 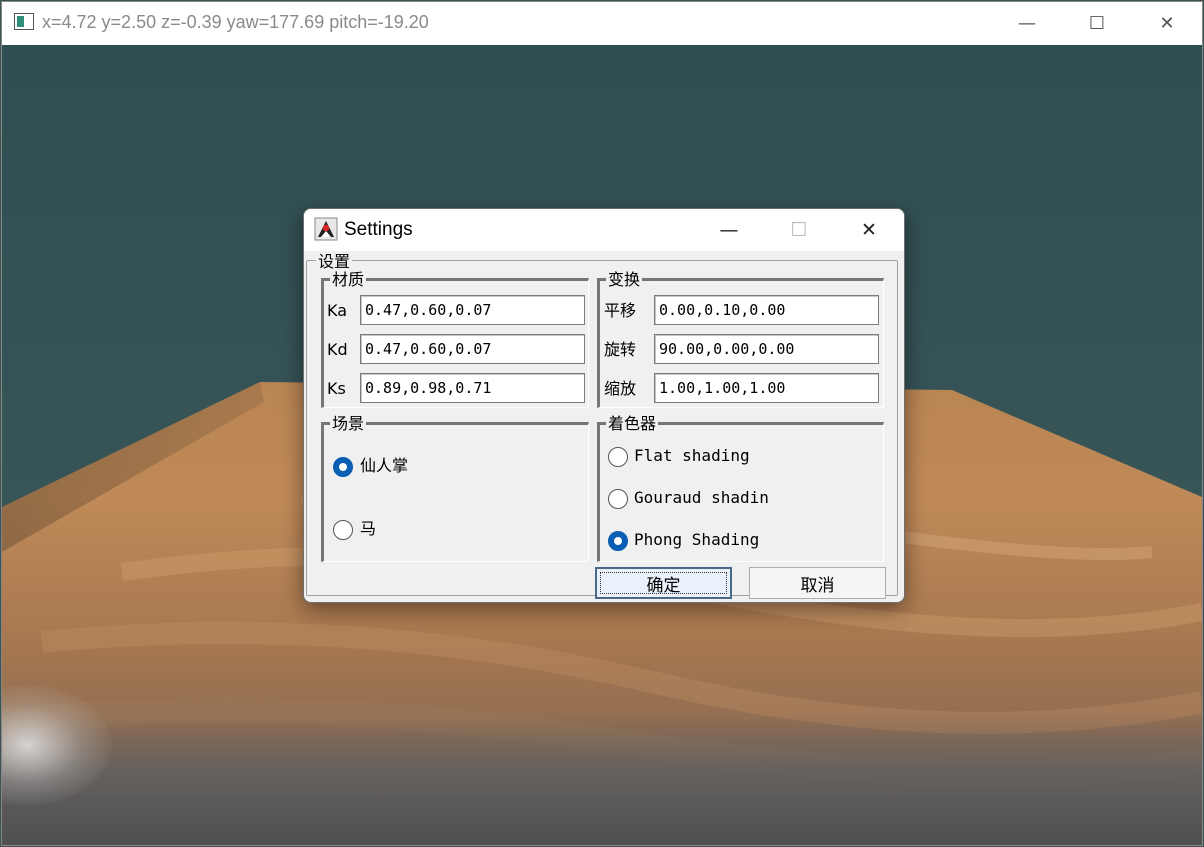 What do you see at coordinates (337, 349) in the screenshot?
I see `kd-label: Kd` at bounding box center [337, 349].